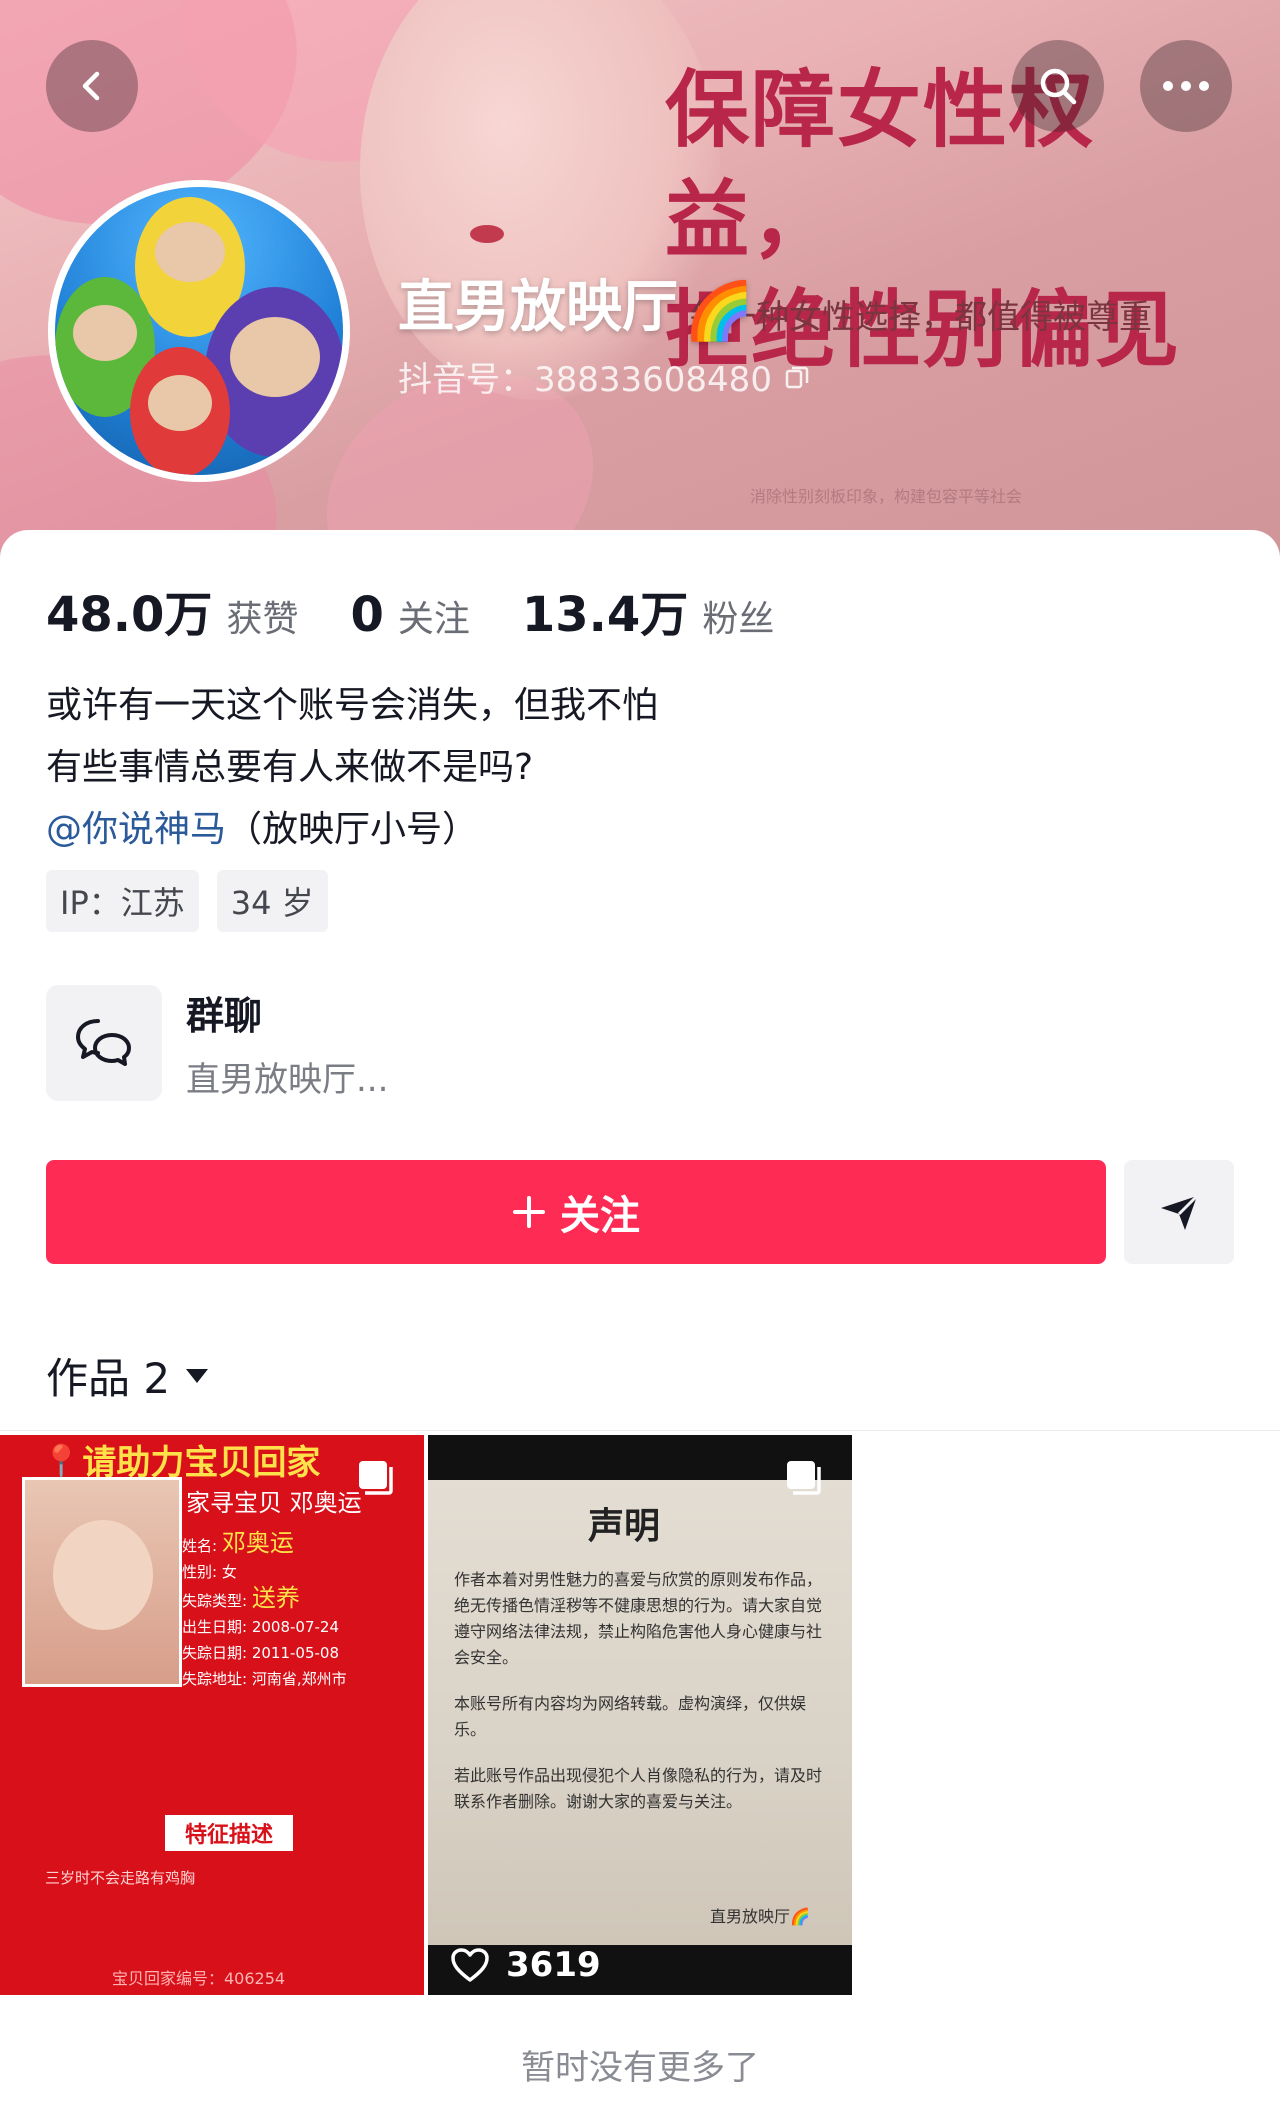 This screenshot has width=1280, height=2110. Describe the element at coordinates (224, 1016) in the screenshot. I see `group-chat-title: 群聊` at that location.